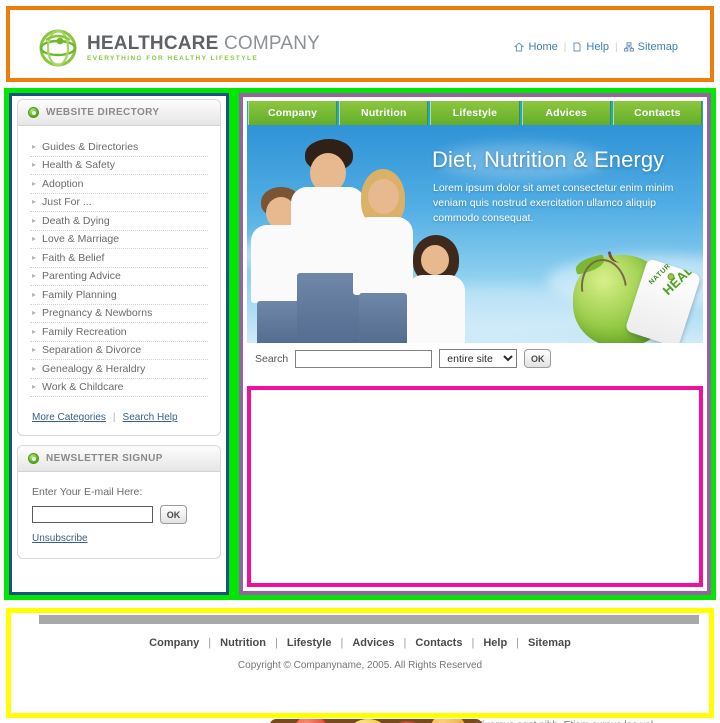 The height and width of the screenshot is (723, 720). Describe the element at coordinates (373, 643) in the screenshot. I see `footer-link-advices: Advices` at that location.